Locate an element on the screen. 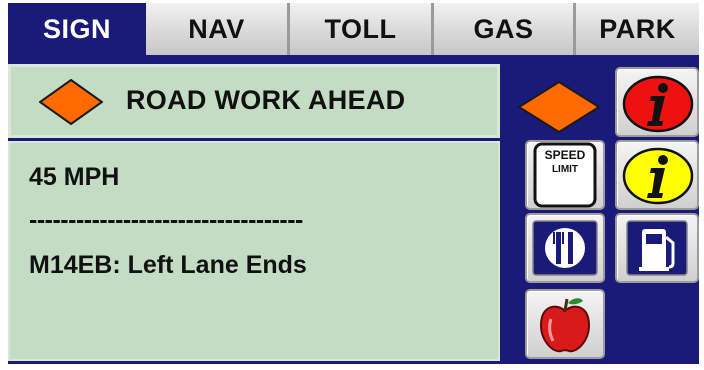 The width and height of the screenshot is (704, 370). restaurant-button is located at coordinates (565, 248).